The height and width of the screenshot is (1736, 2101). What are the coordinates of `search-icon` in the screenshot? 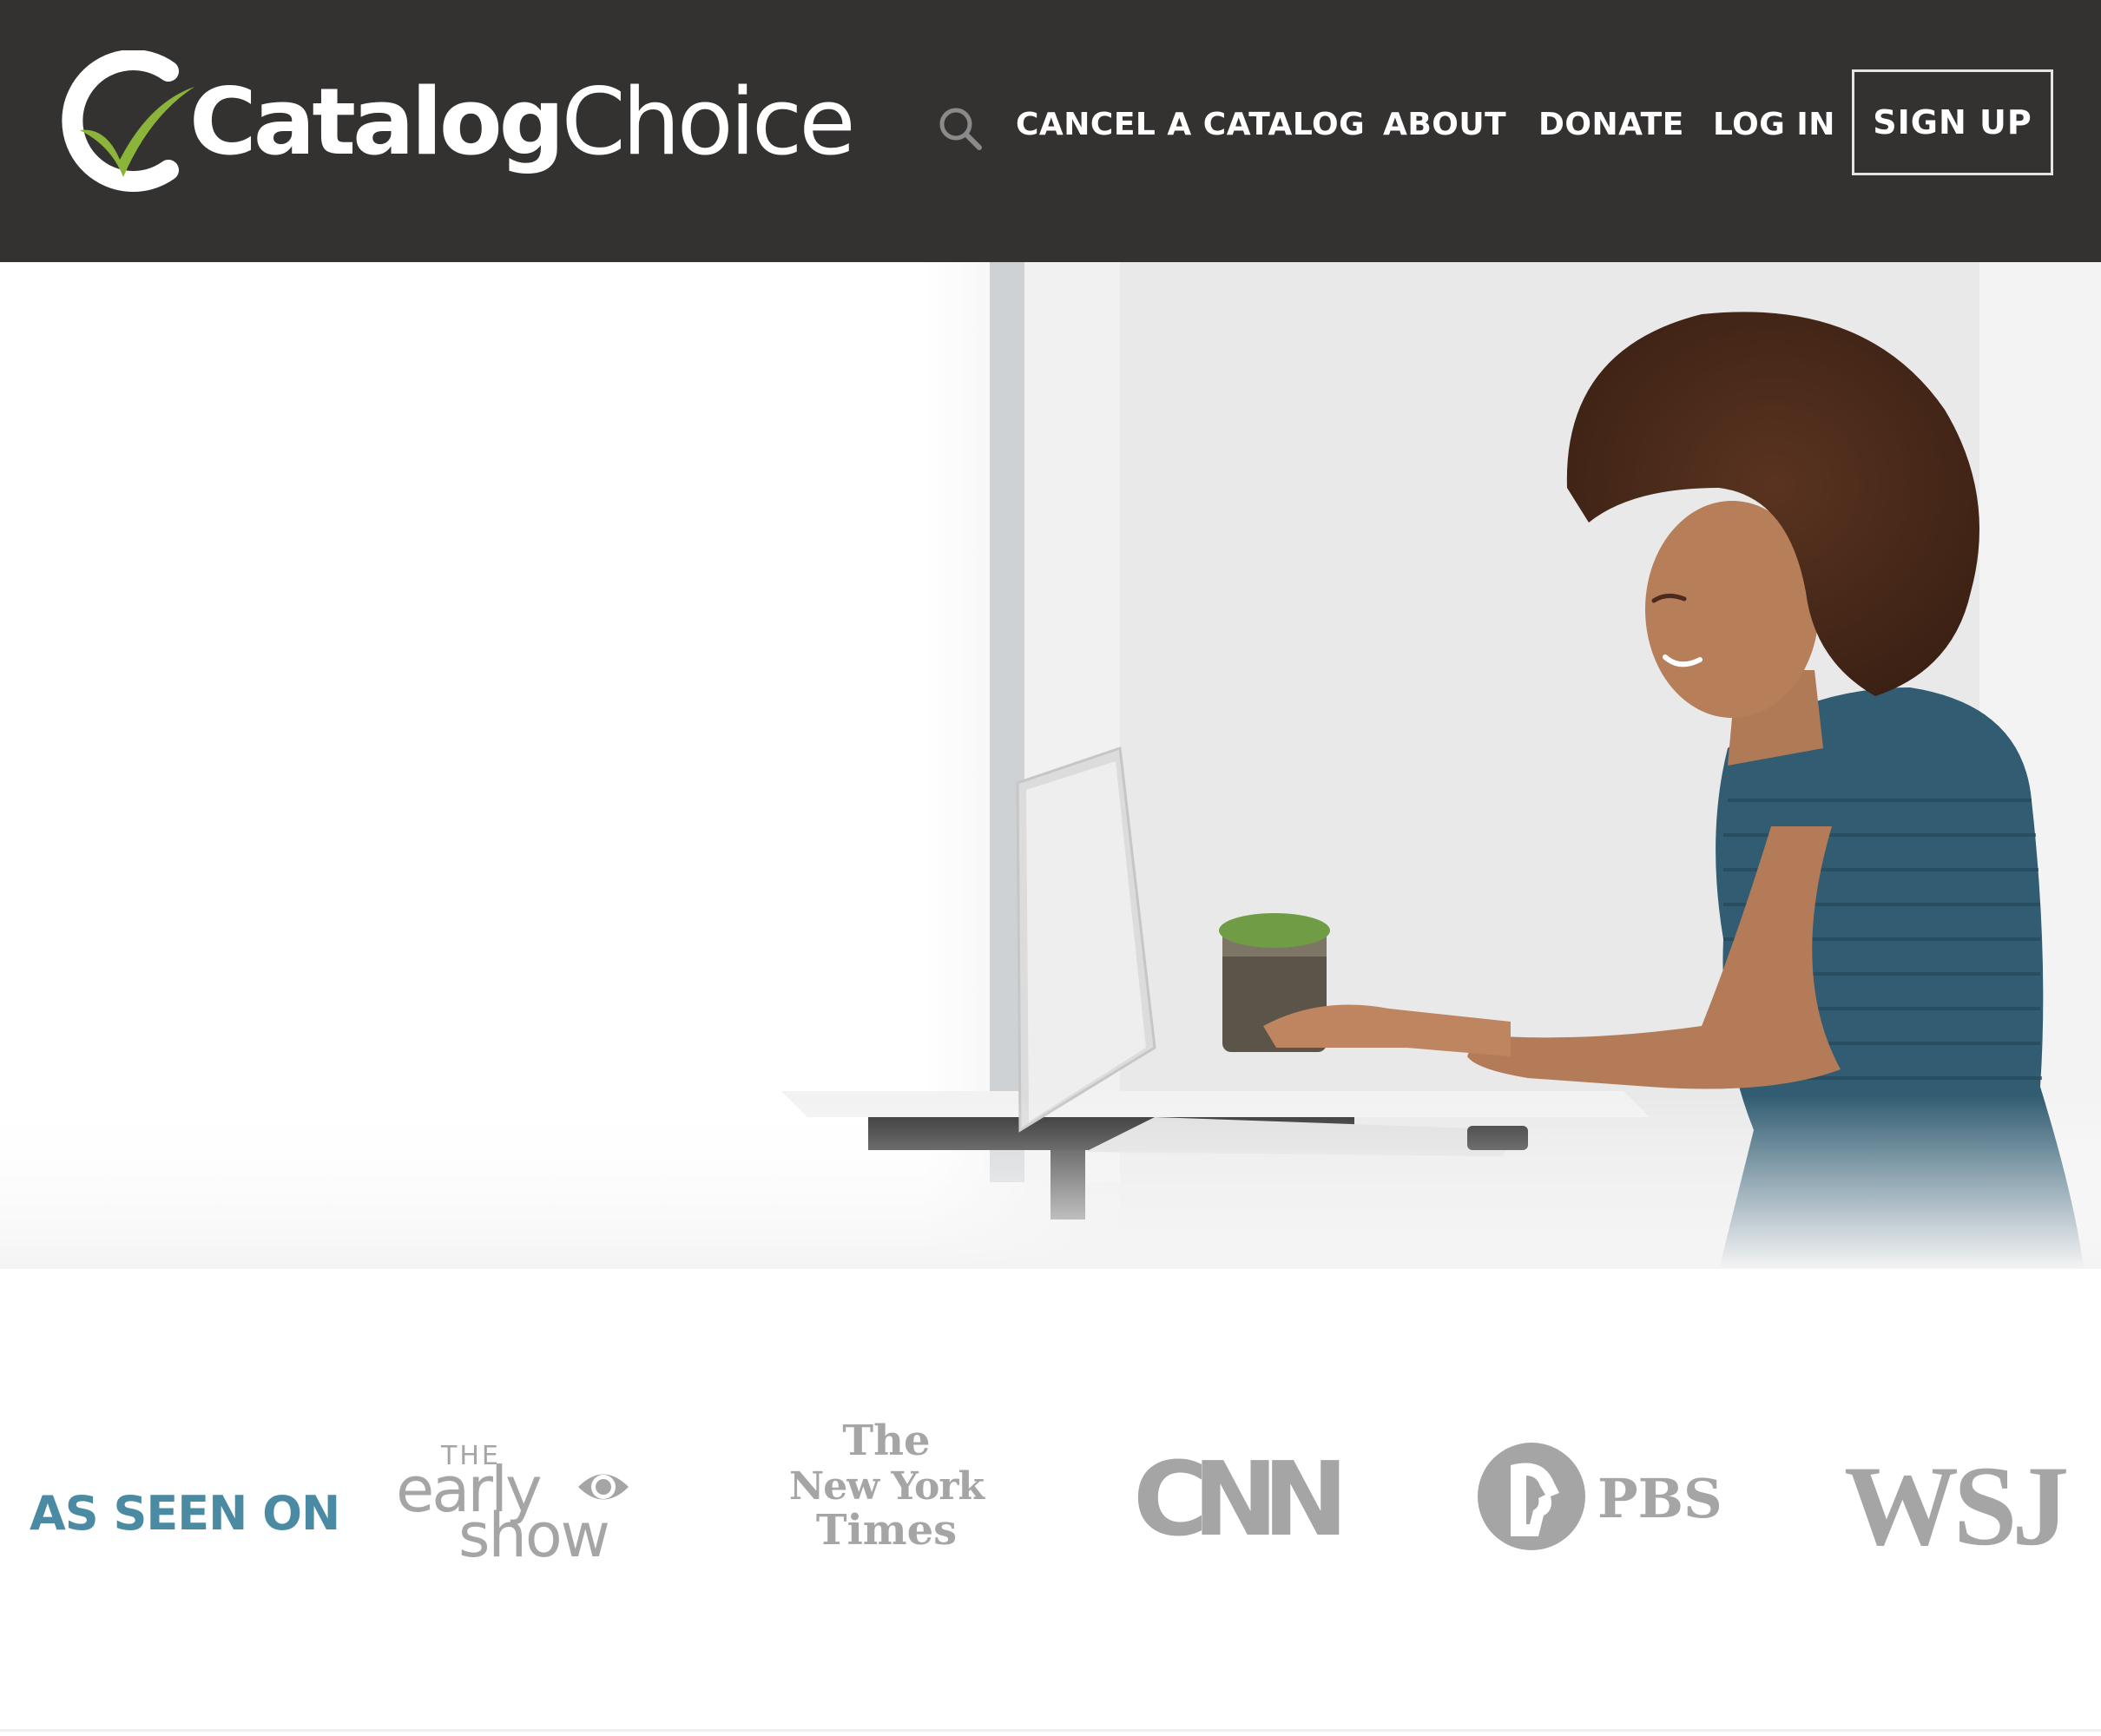 It's located at (960, 128).